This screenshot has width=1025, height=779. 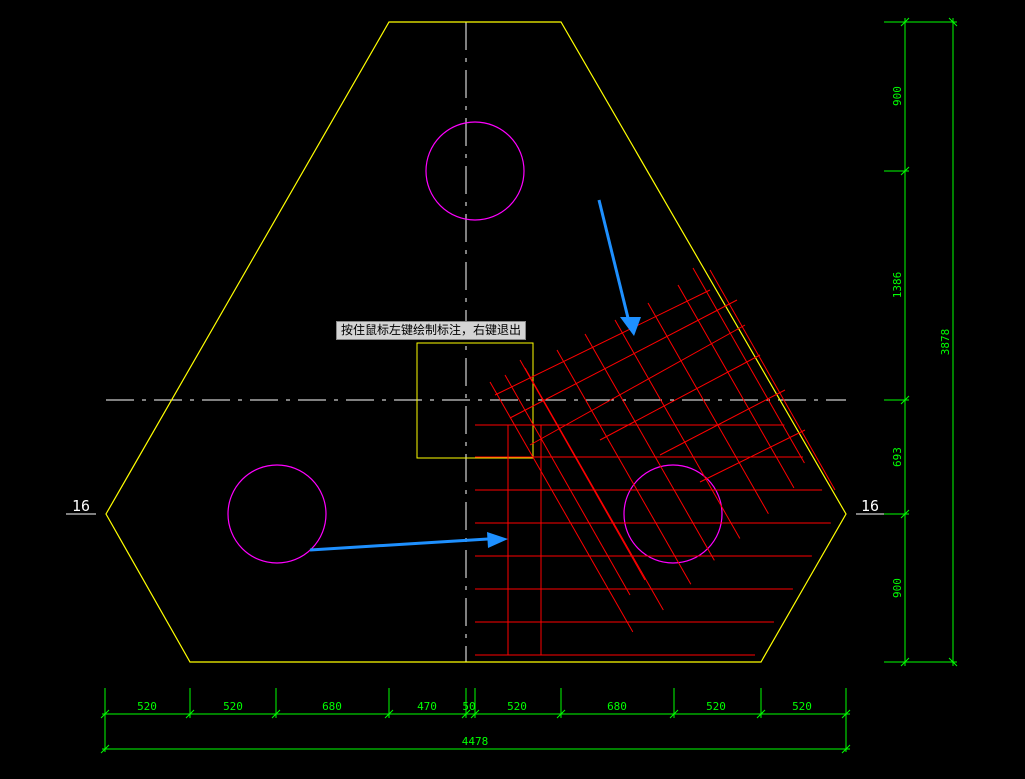 I want to click on dim-right-1: 900, so click(x=897, y=96).